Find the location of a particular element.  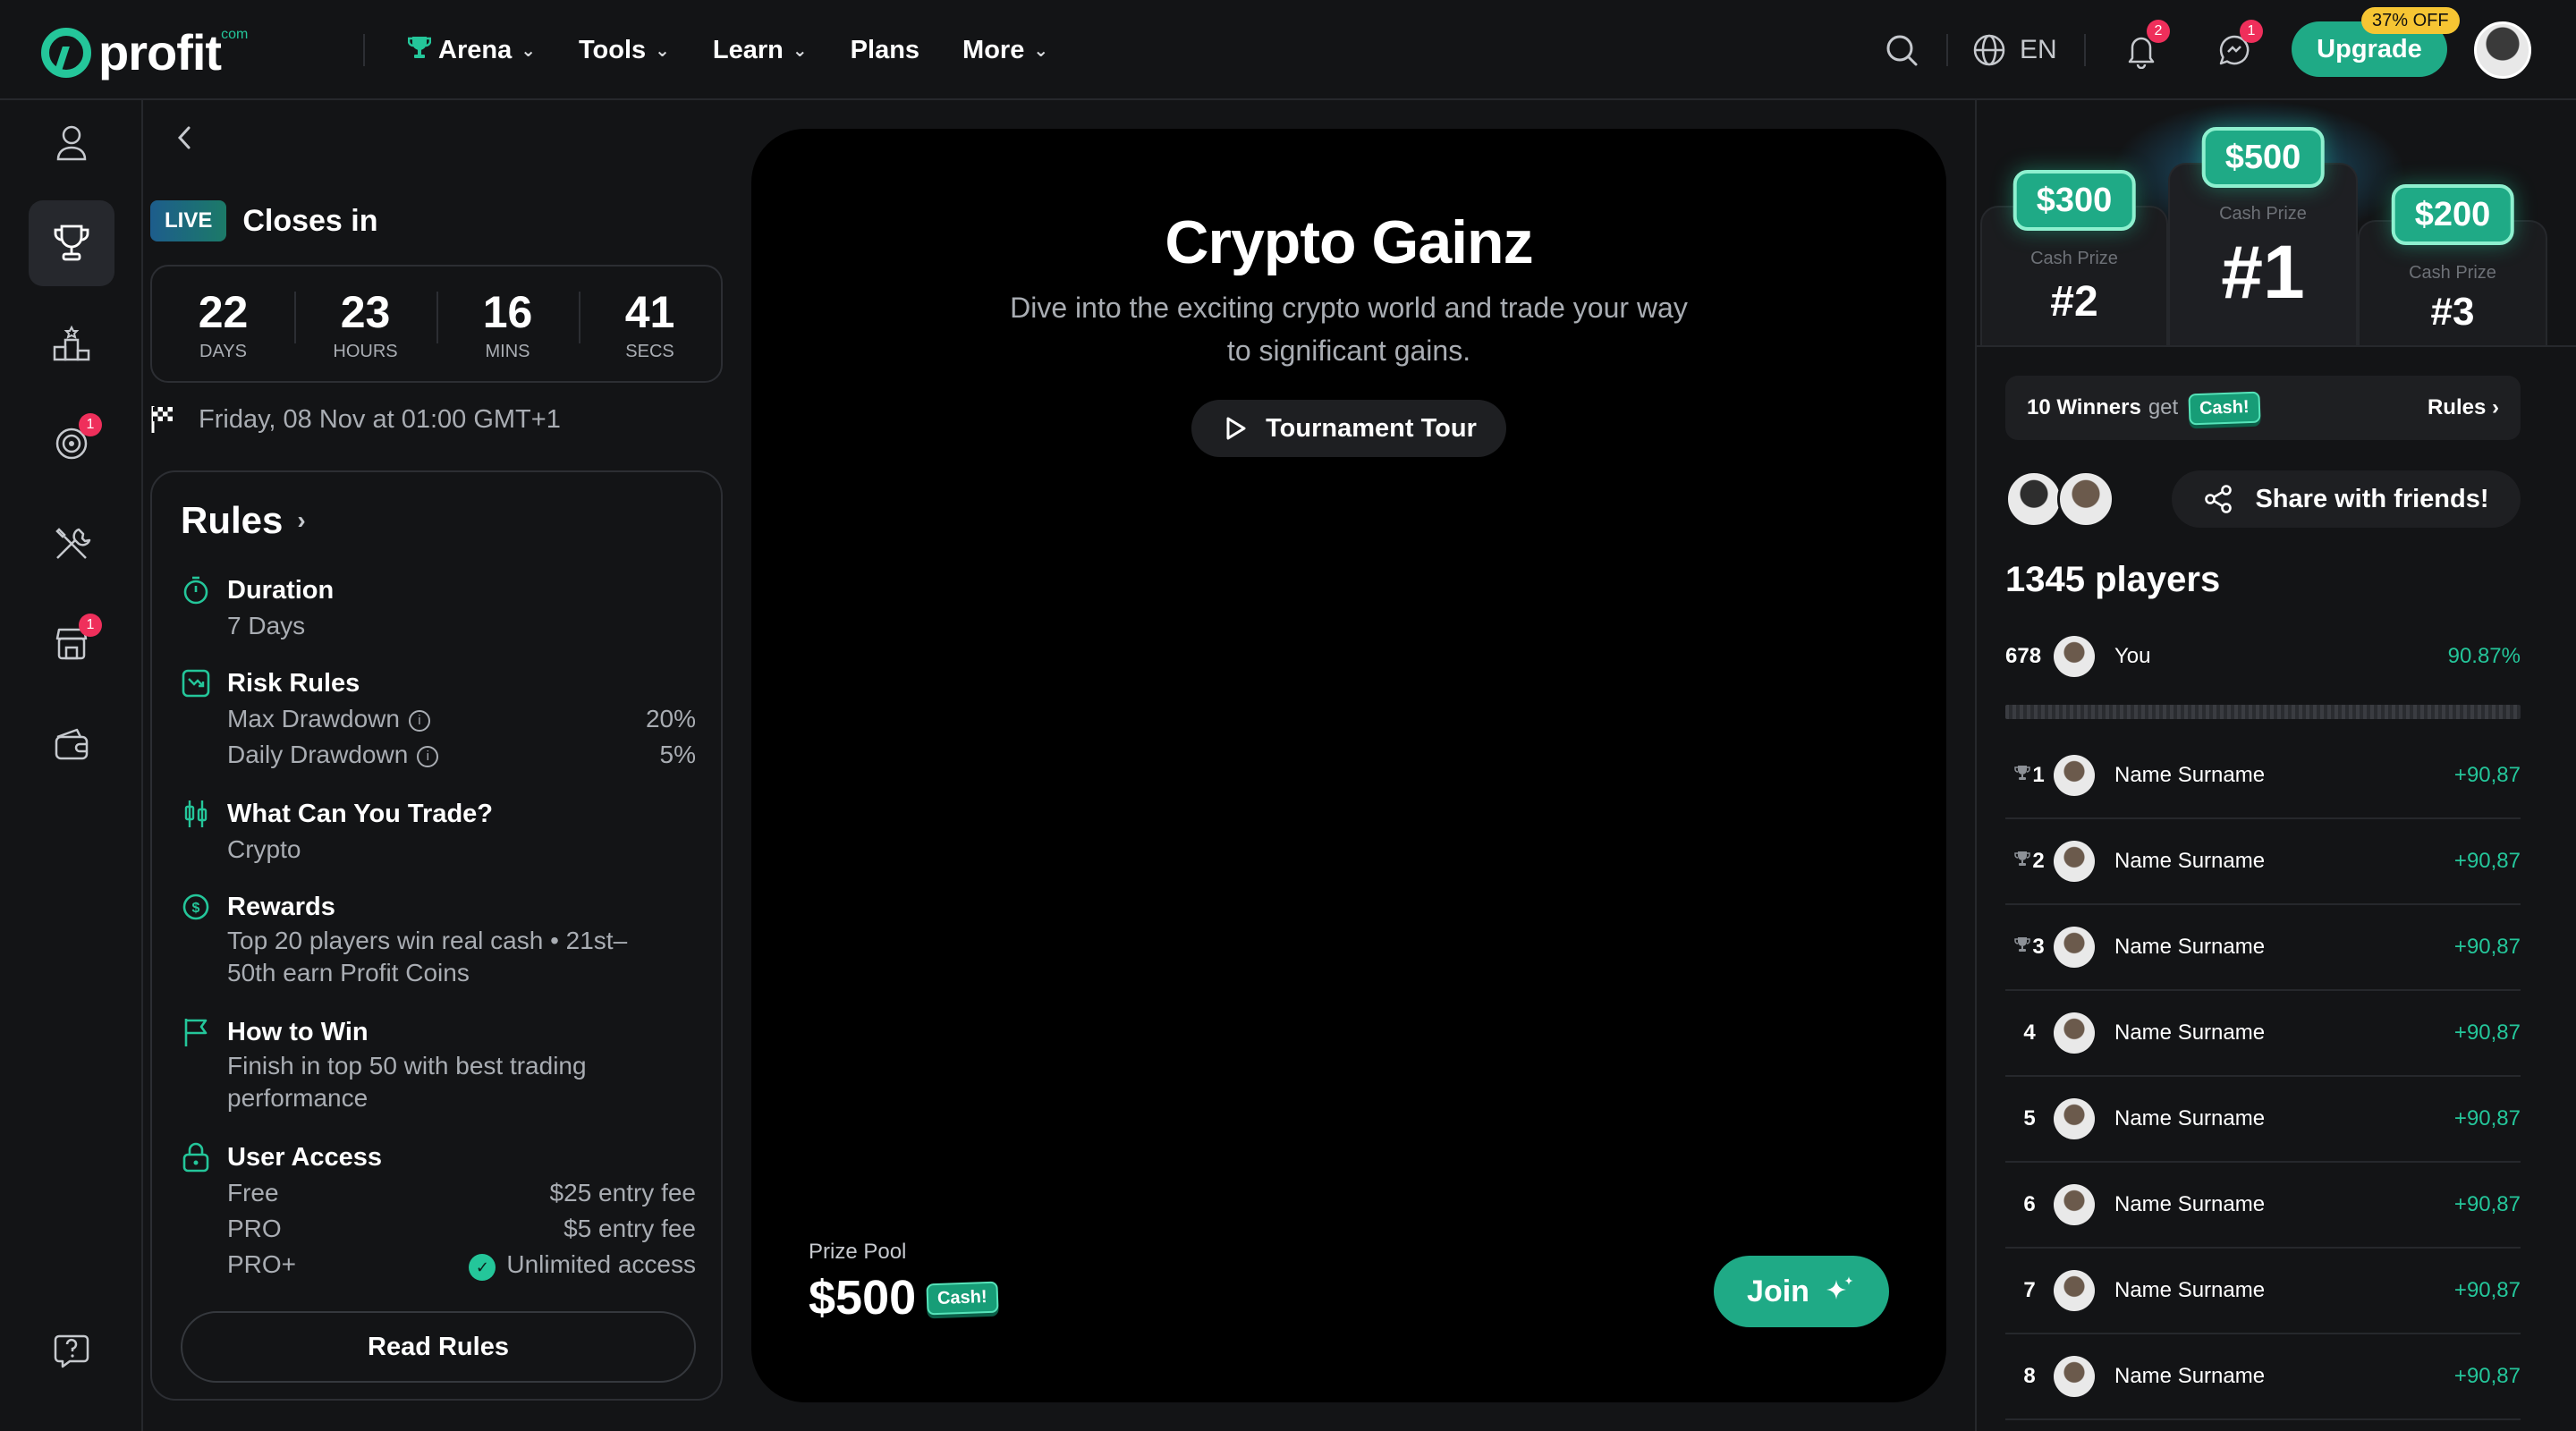

read-rules-button: Read Rules is located at coordinates (438, 1347).